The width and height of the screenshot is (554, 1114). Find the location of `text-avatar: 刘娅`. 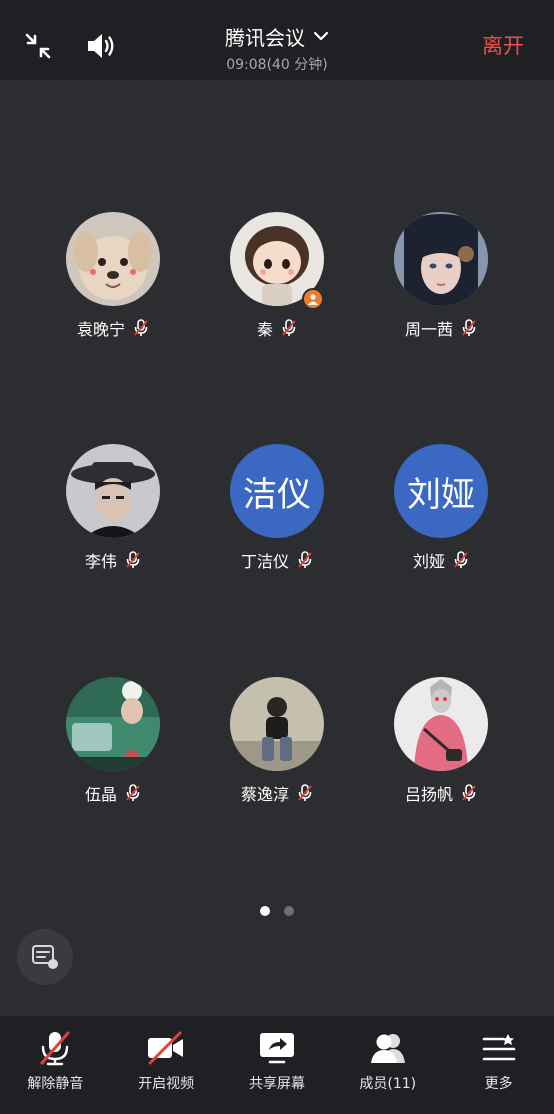

text-avatar: 刘娅 is located at coordinates (441, 491).